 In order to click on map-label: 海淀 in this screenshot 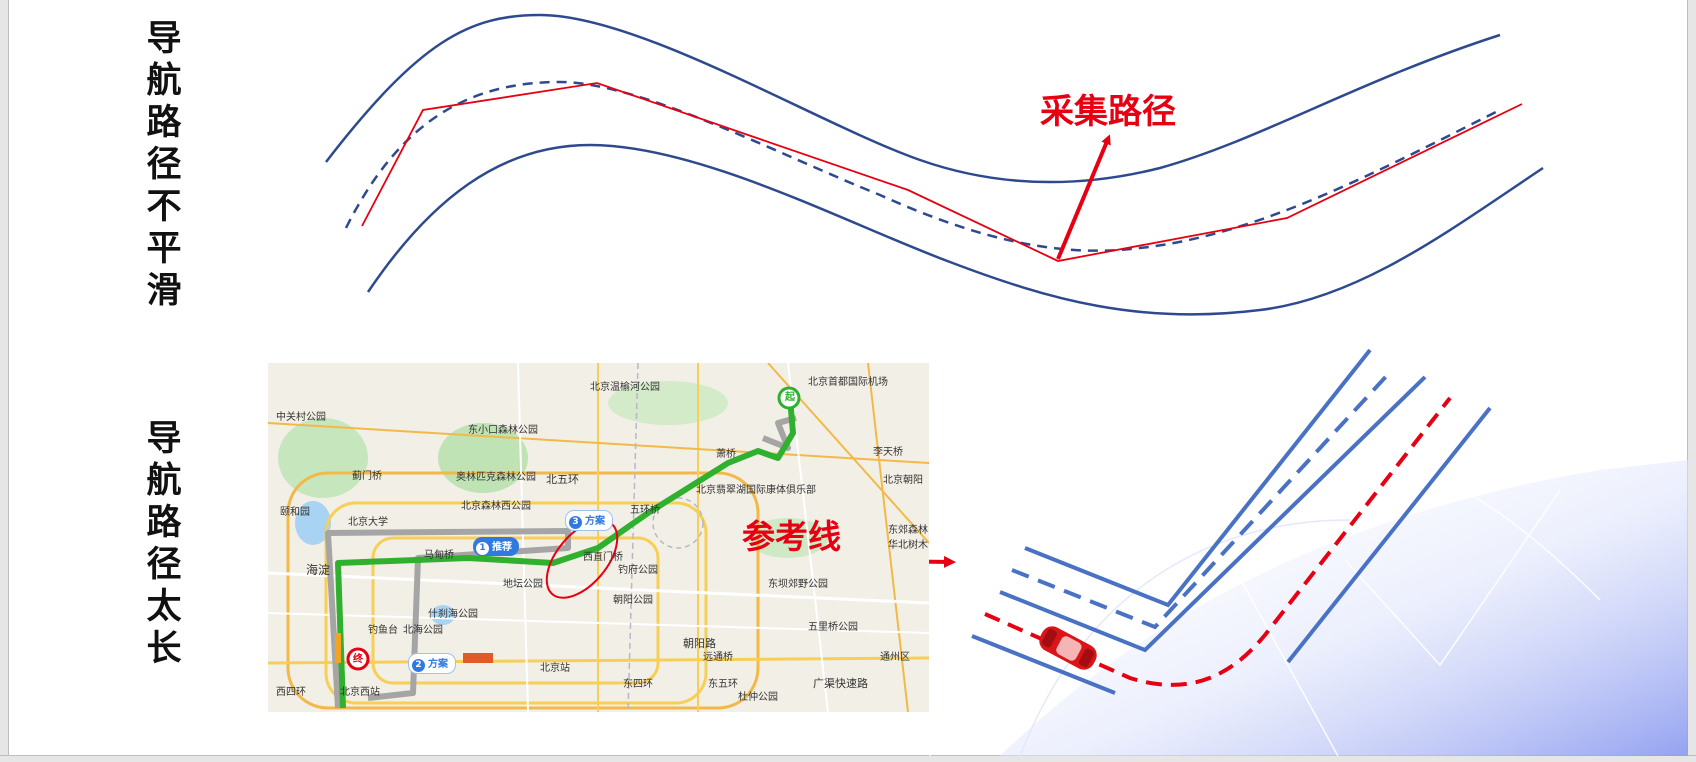, I will do `click(318, 570)`.